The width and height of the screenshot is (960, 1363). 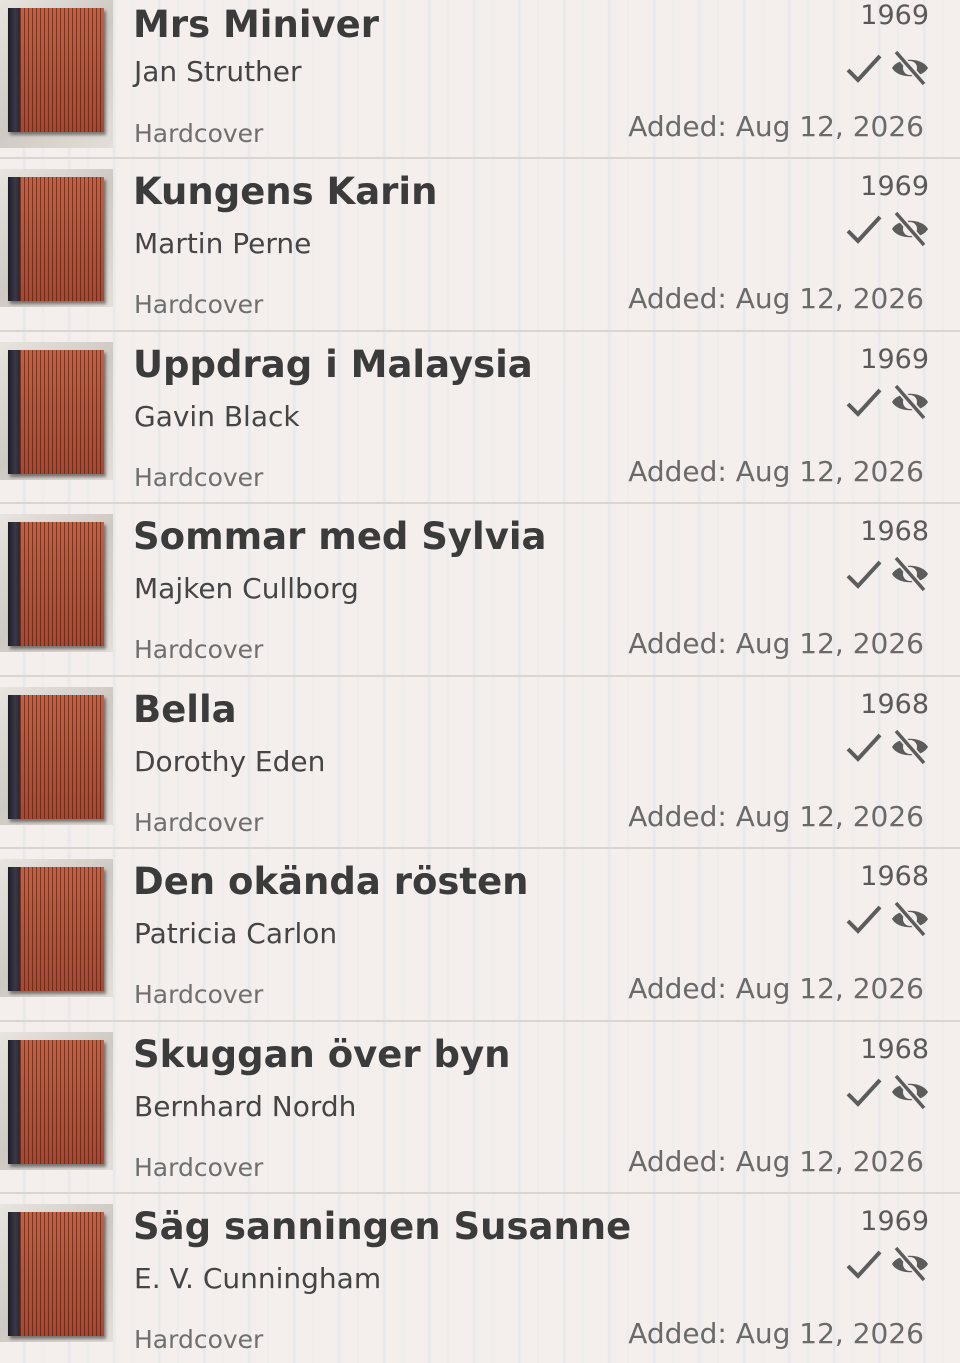 What do you see at coordinates (333, 364) in the screenshot?
I see `book-title: Uppdrag i Malaysia` at bounding box center [333, 364].